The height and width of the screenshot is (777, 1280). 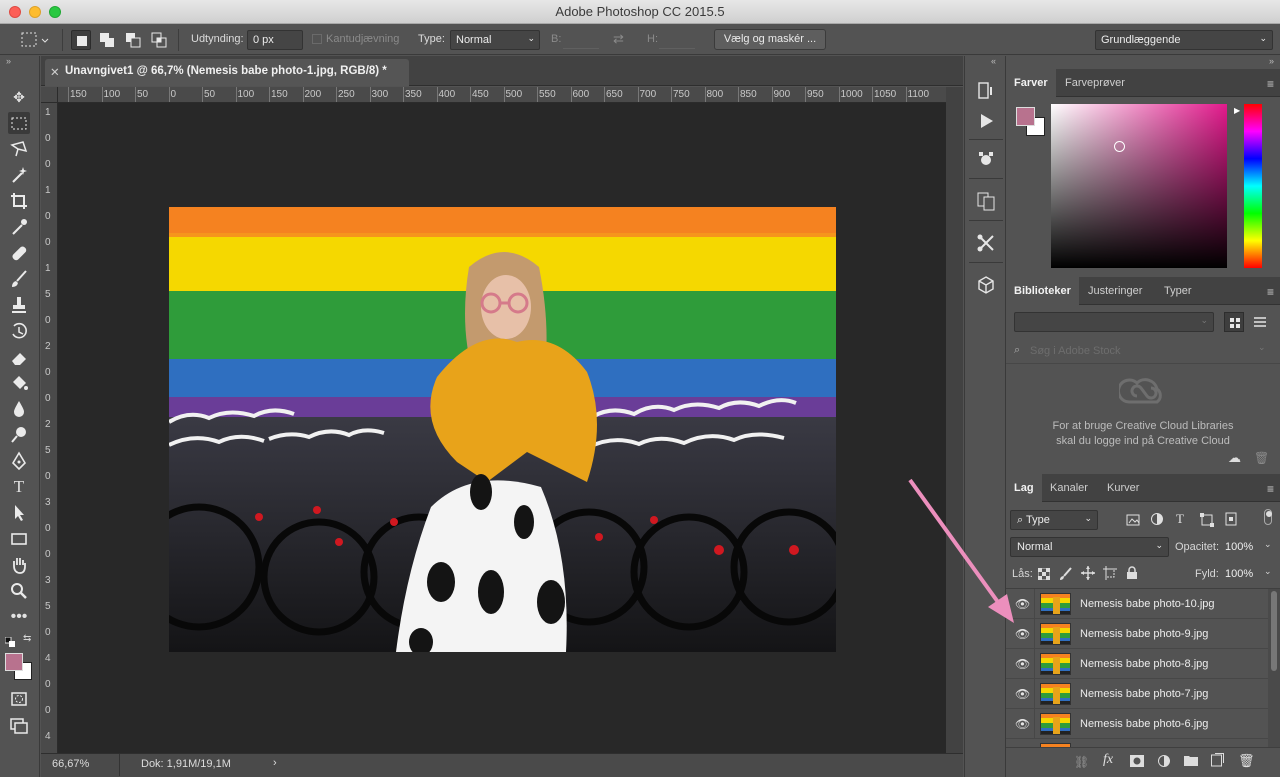 I want to click on tab-swatches: Farveprøver, so click(x=1095, y=83).